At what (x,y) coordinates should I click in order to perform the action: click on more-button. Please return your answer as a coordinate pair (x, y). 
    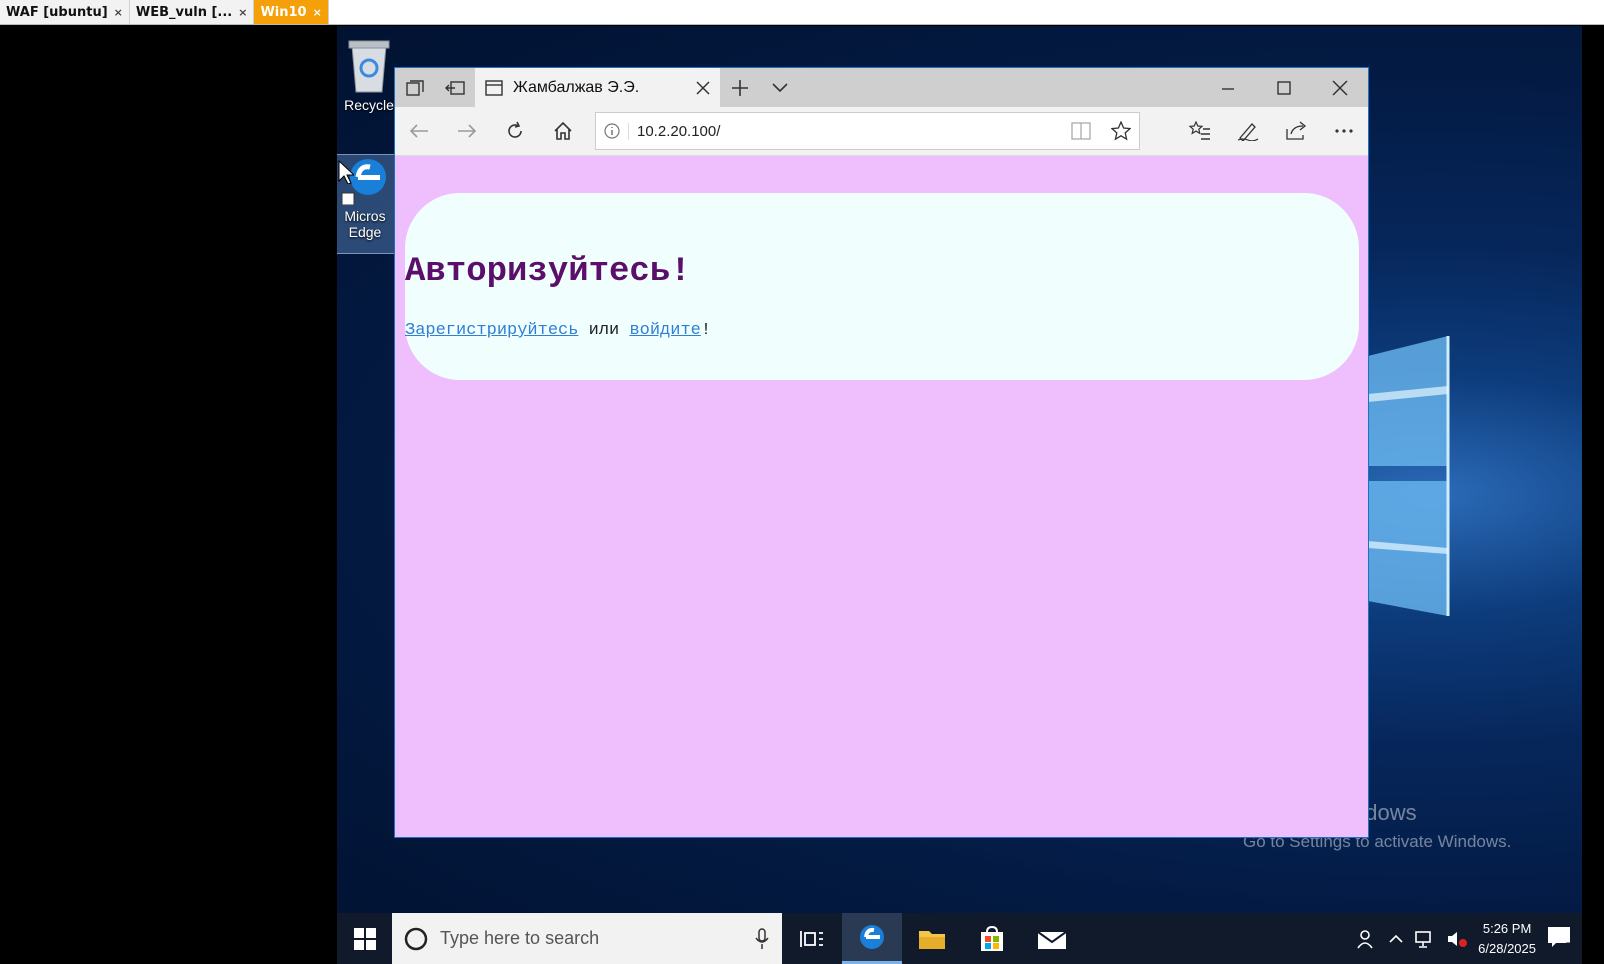
    Looking at the image, I should click on (1344, 131).